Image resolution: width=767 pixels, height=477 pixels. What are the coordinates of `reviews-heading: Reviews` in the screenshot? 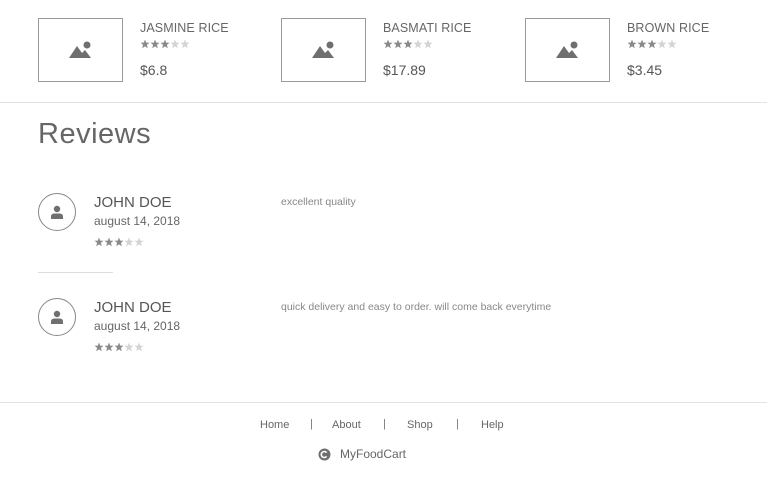 It's located at (95, 134).